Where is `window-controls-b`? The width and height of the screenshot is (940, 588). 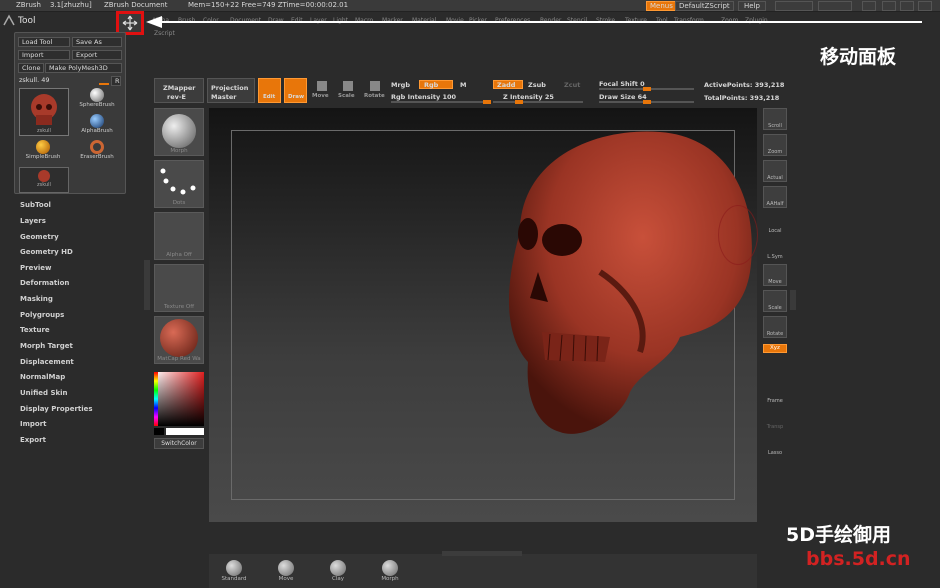 window-controls-b is located at coordinates (835, 6).